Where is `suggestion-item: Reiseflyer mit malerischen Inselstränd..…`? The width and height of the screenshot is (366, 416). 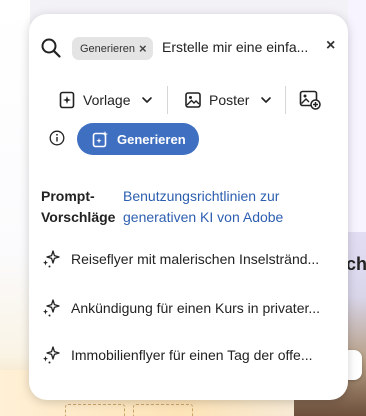
suggestion-item: Reiseflyer mit malerischen Inselstränd..… is located at coordinates (189, 259).